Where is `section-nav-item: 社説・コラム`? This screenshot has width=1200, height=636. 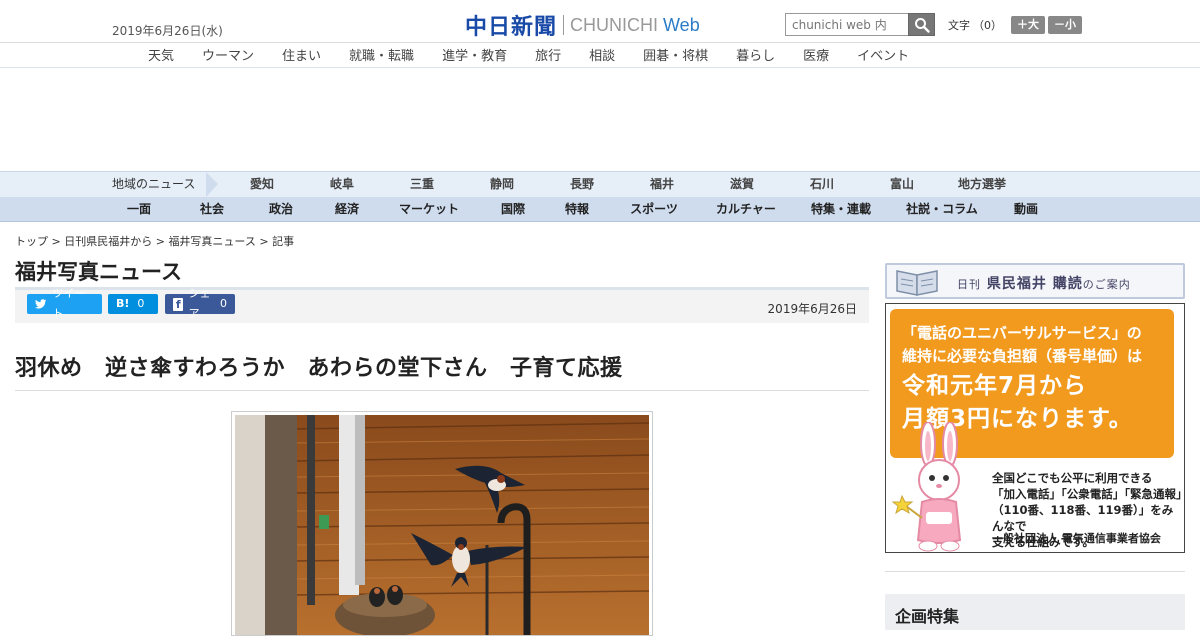 section-nav-item: 社説・コラム is located at coordinates (942, 209).